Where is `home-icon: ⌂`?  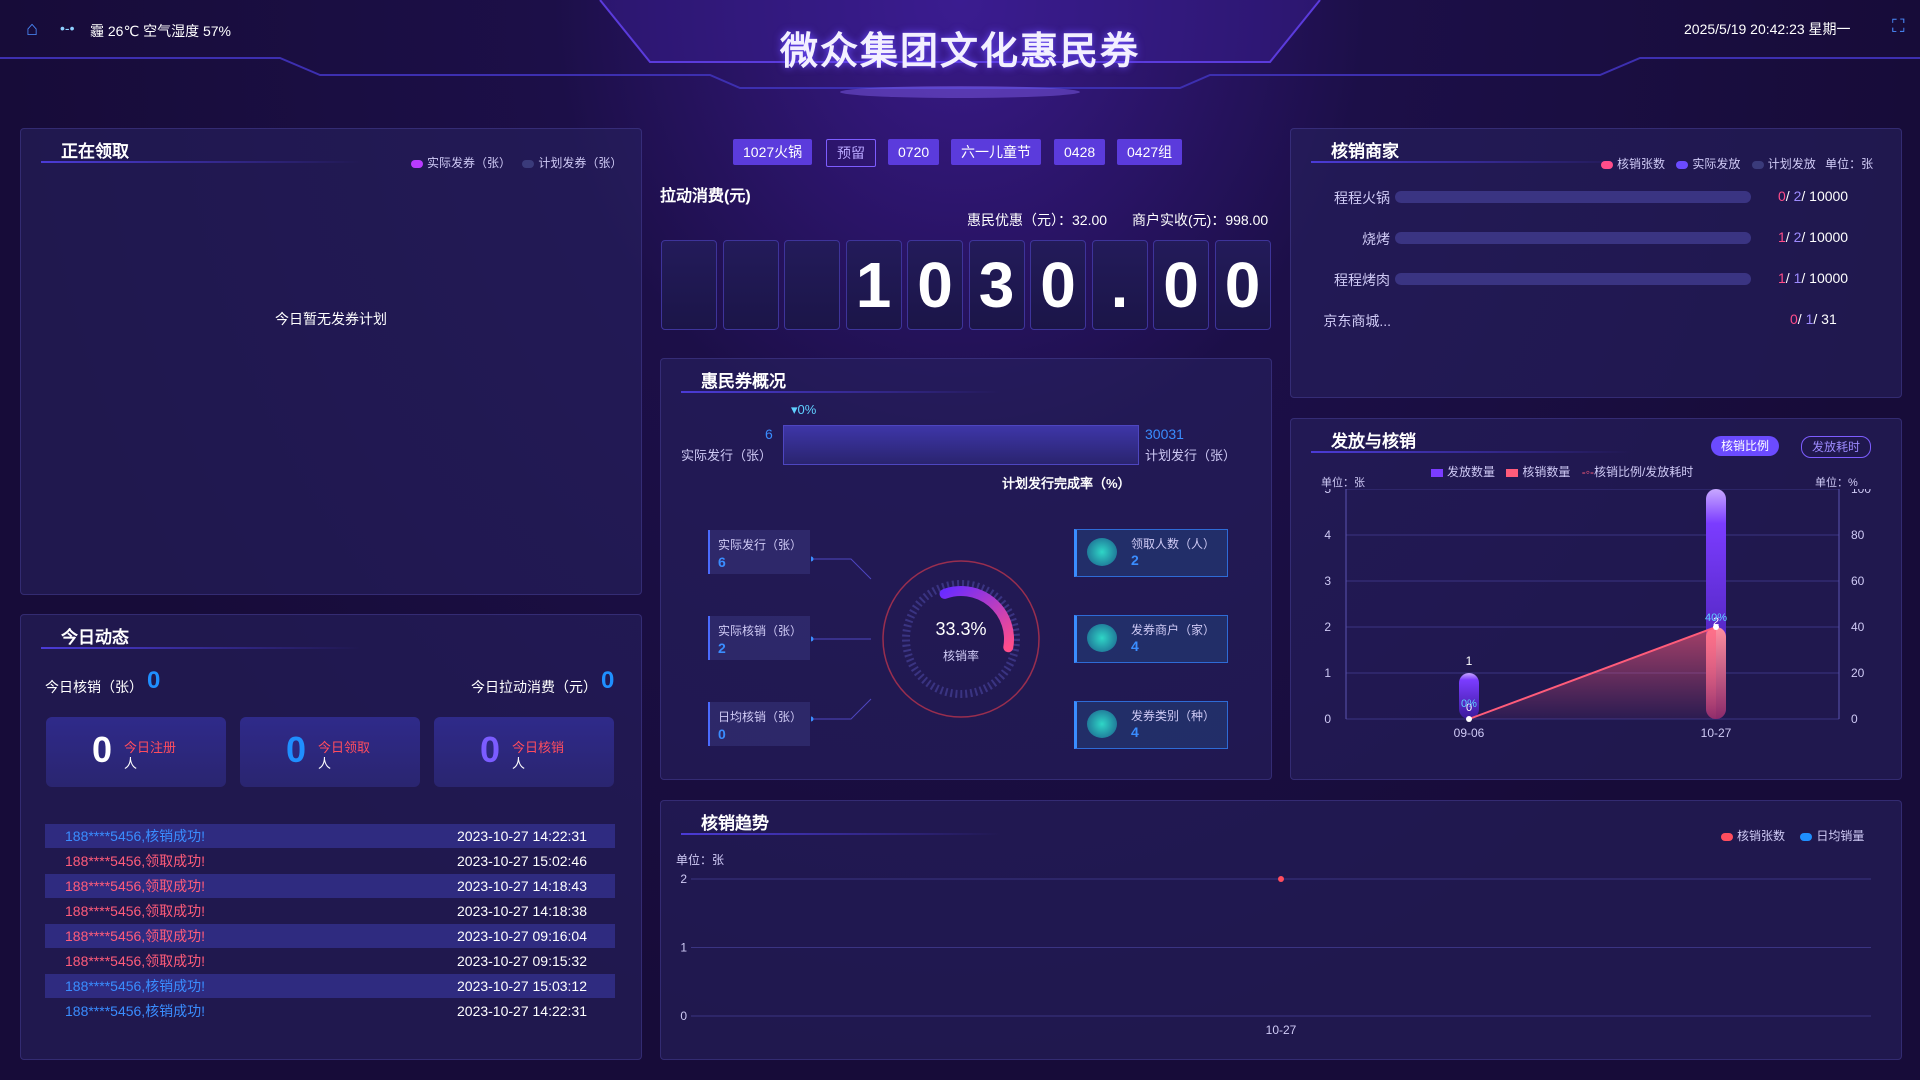
home-icon: ⌂ is located at coordinates (32, 29).